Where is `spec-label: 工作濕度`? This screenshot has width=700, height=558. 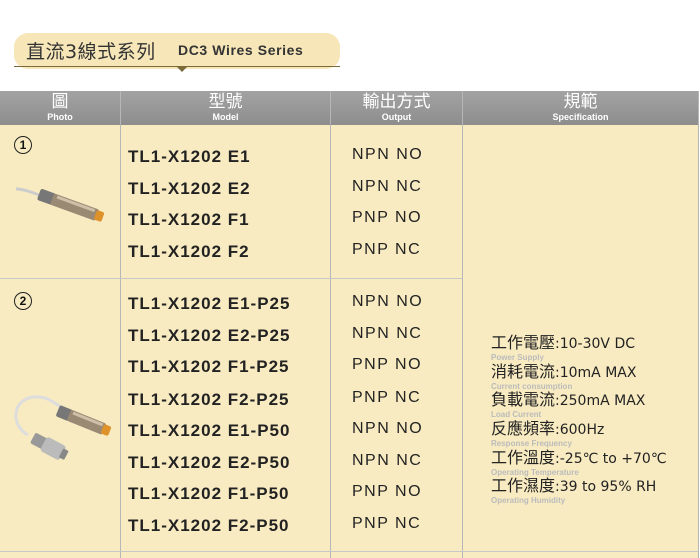
spec-label: 工作濕度 is located at coordinates (523, 485).